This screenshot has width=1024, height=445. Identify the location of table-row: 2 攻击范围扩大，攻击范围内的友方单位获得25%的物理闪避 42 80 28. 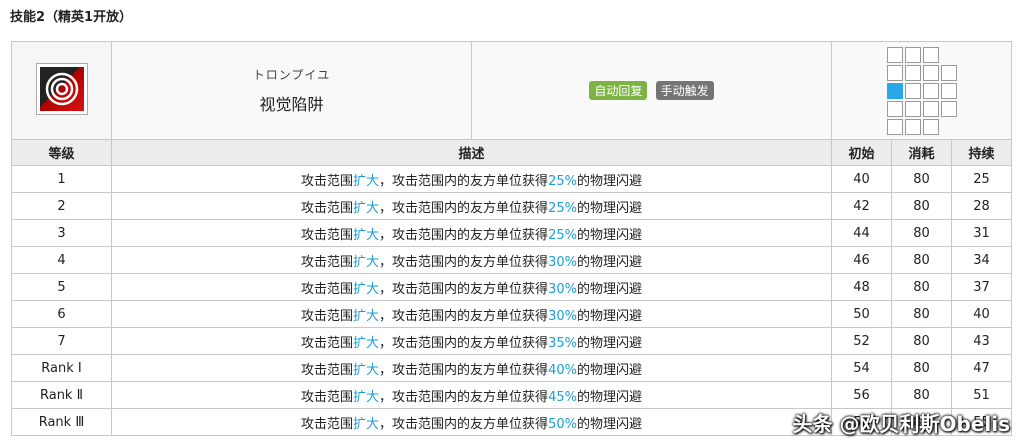
(512, 206).